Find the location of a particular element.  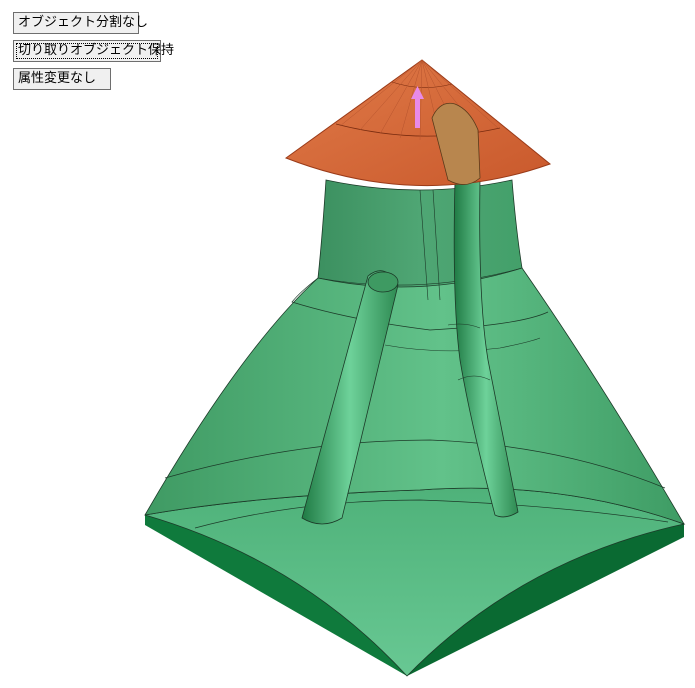

orange-cut-cone is located at coordinates (418, 123).